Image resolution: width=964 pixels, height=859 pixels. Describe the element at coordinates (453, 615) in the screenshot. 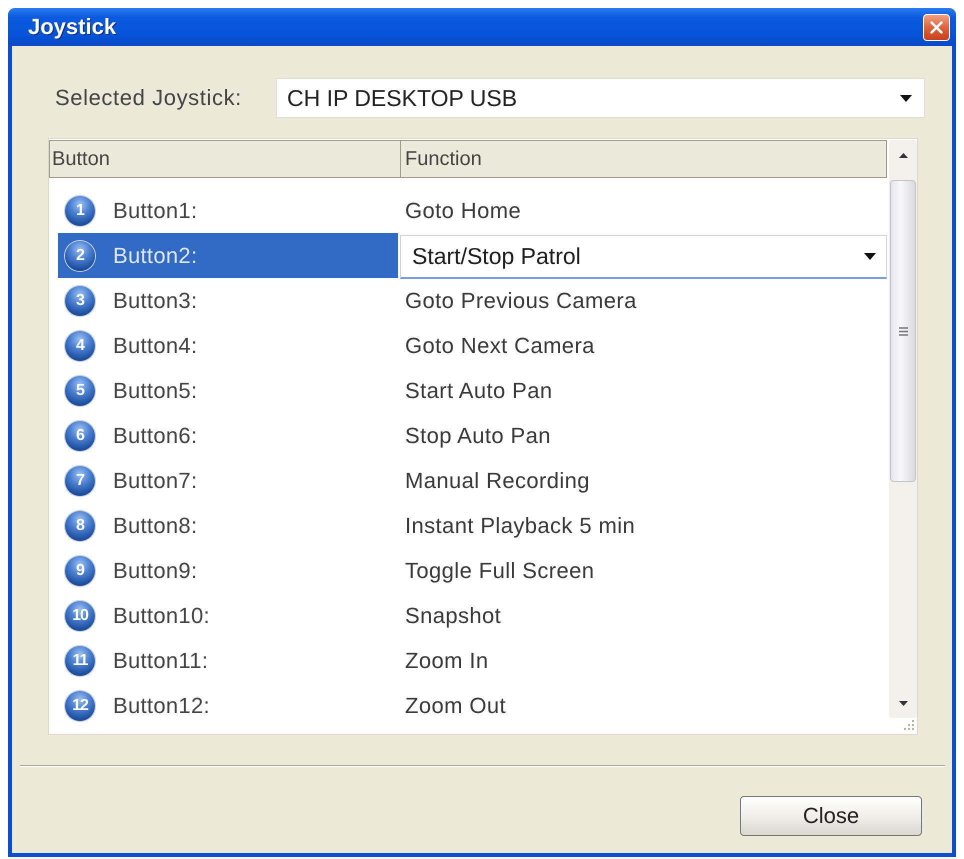

I see `function-label: Snapshot` at that location.